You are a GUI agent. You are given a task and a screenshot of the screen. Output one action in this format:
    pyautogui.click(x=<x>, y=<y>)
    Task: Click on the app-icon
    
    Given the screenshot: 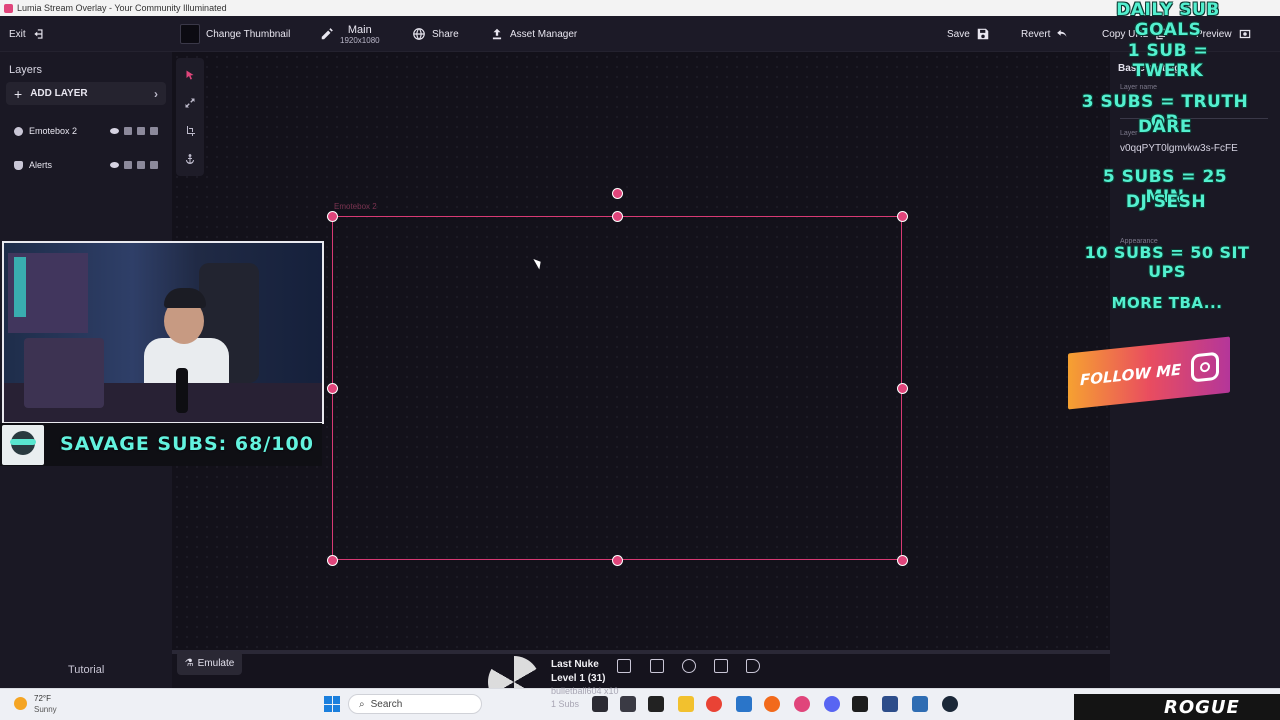 What is the action you would take?
    pyautogui.click(x=8, y=8)
    